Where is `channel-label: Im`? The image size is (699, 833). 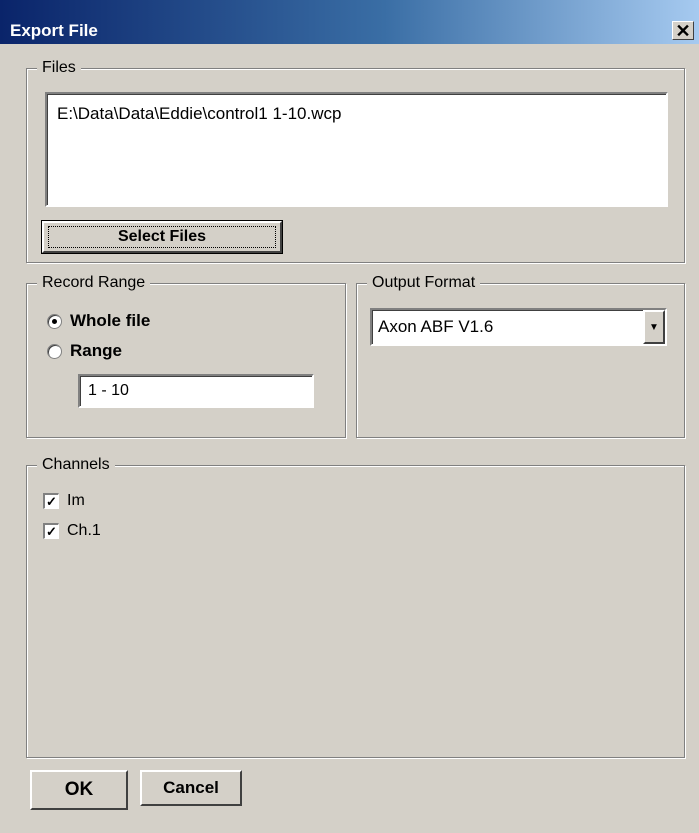
channel-label: Im is located at coordinates (76, 500).